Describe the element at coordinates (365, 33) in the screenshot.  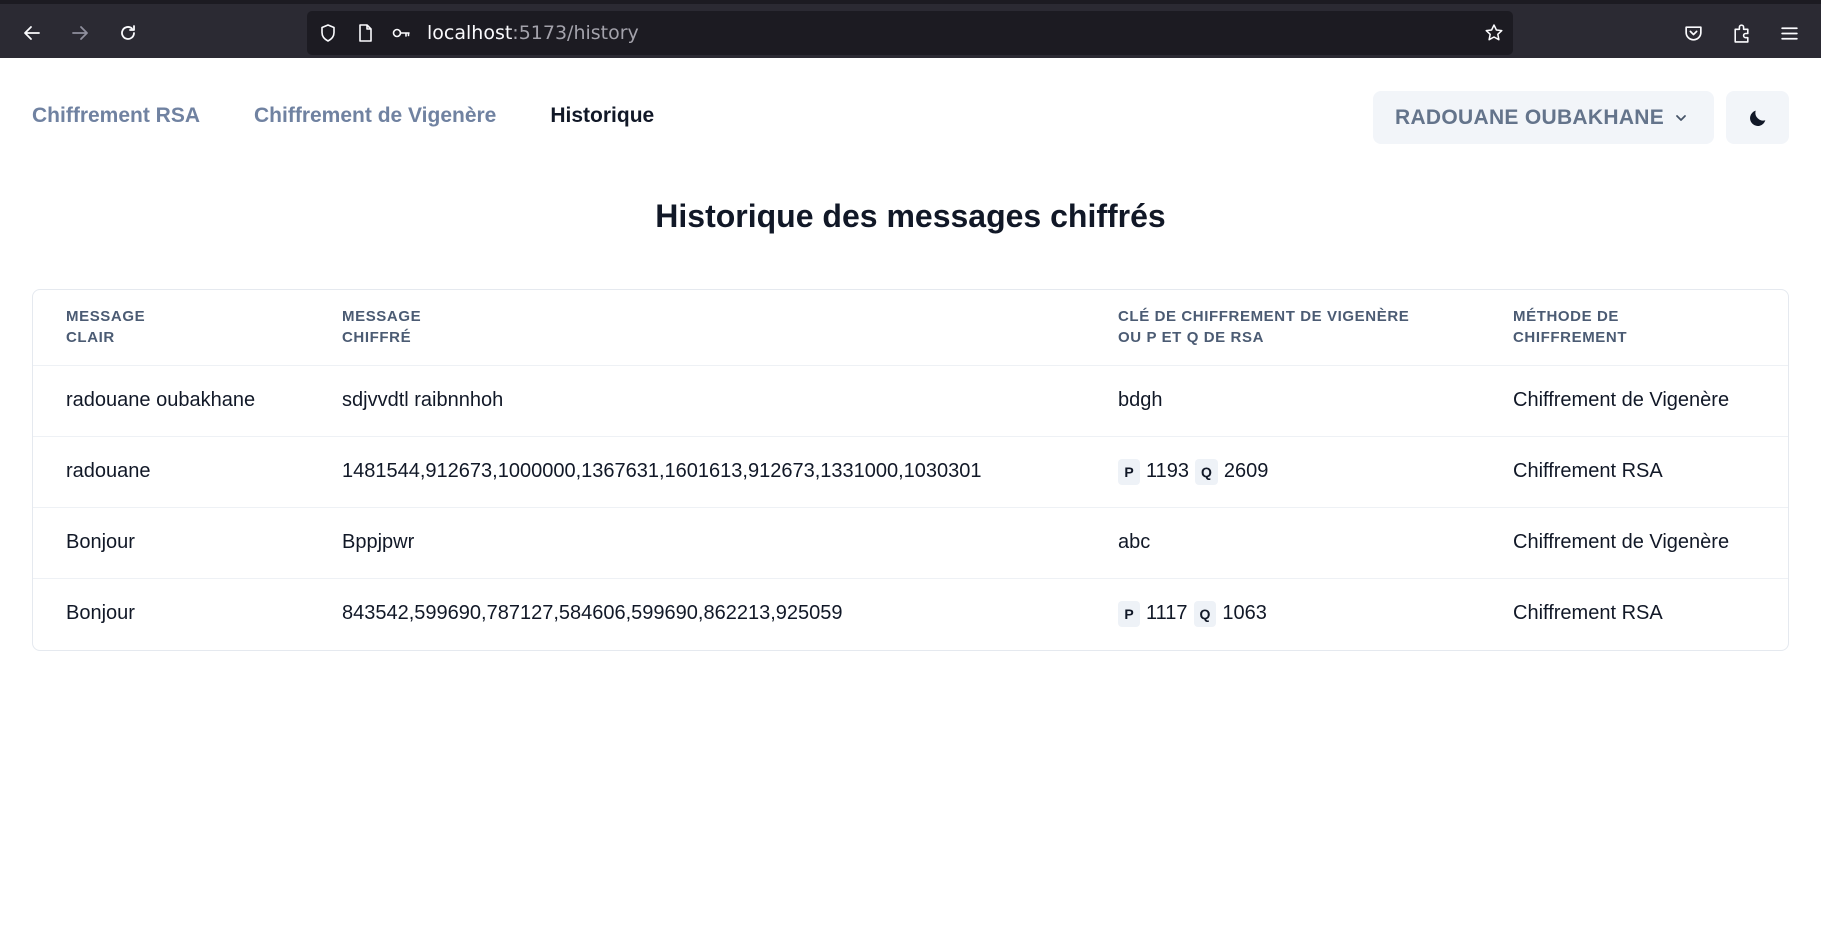
I see `page-icon` at that location.